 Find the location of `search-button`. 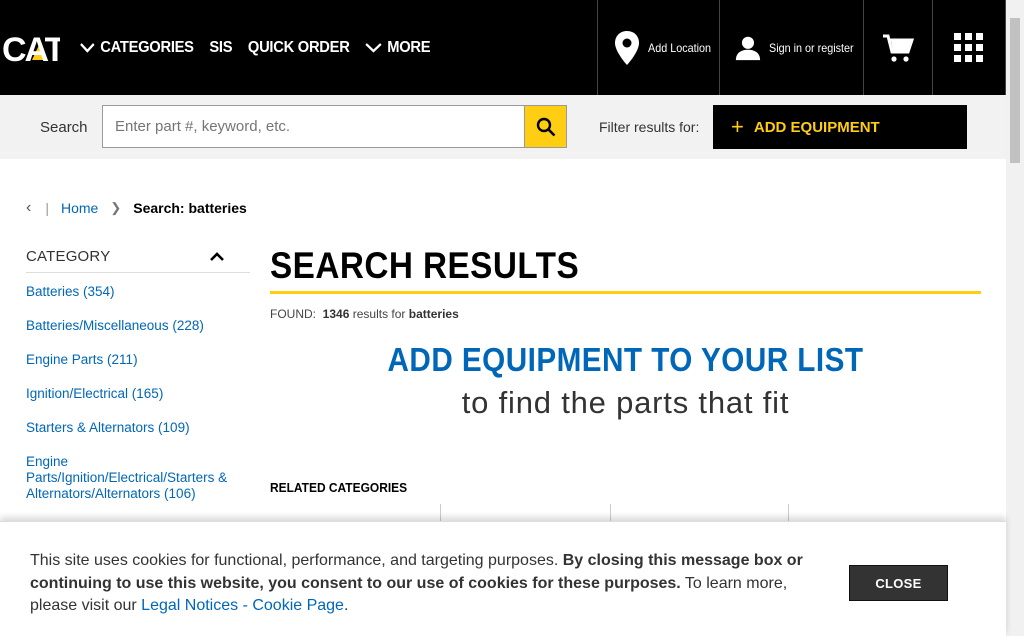

search-button is located at coordinates (545, 126).